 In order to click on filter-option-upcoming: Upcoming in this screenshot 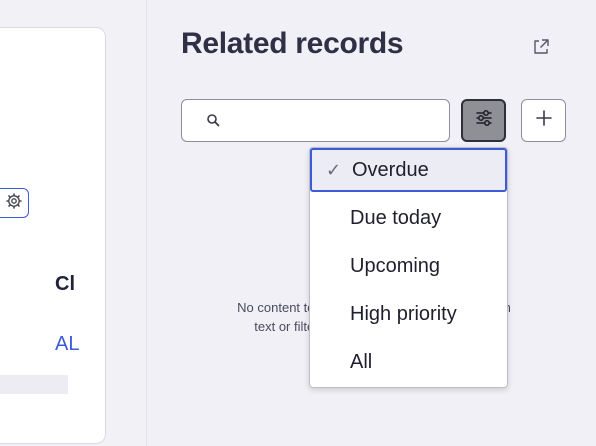, I will do `click(408, 266)`.